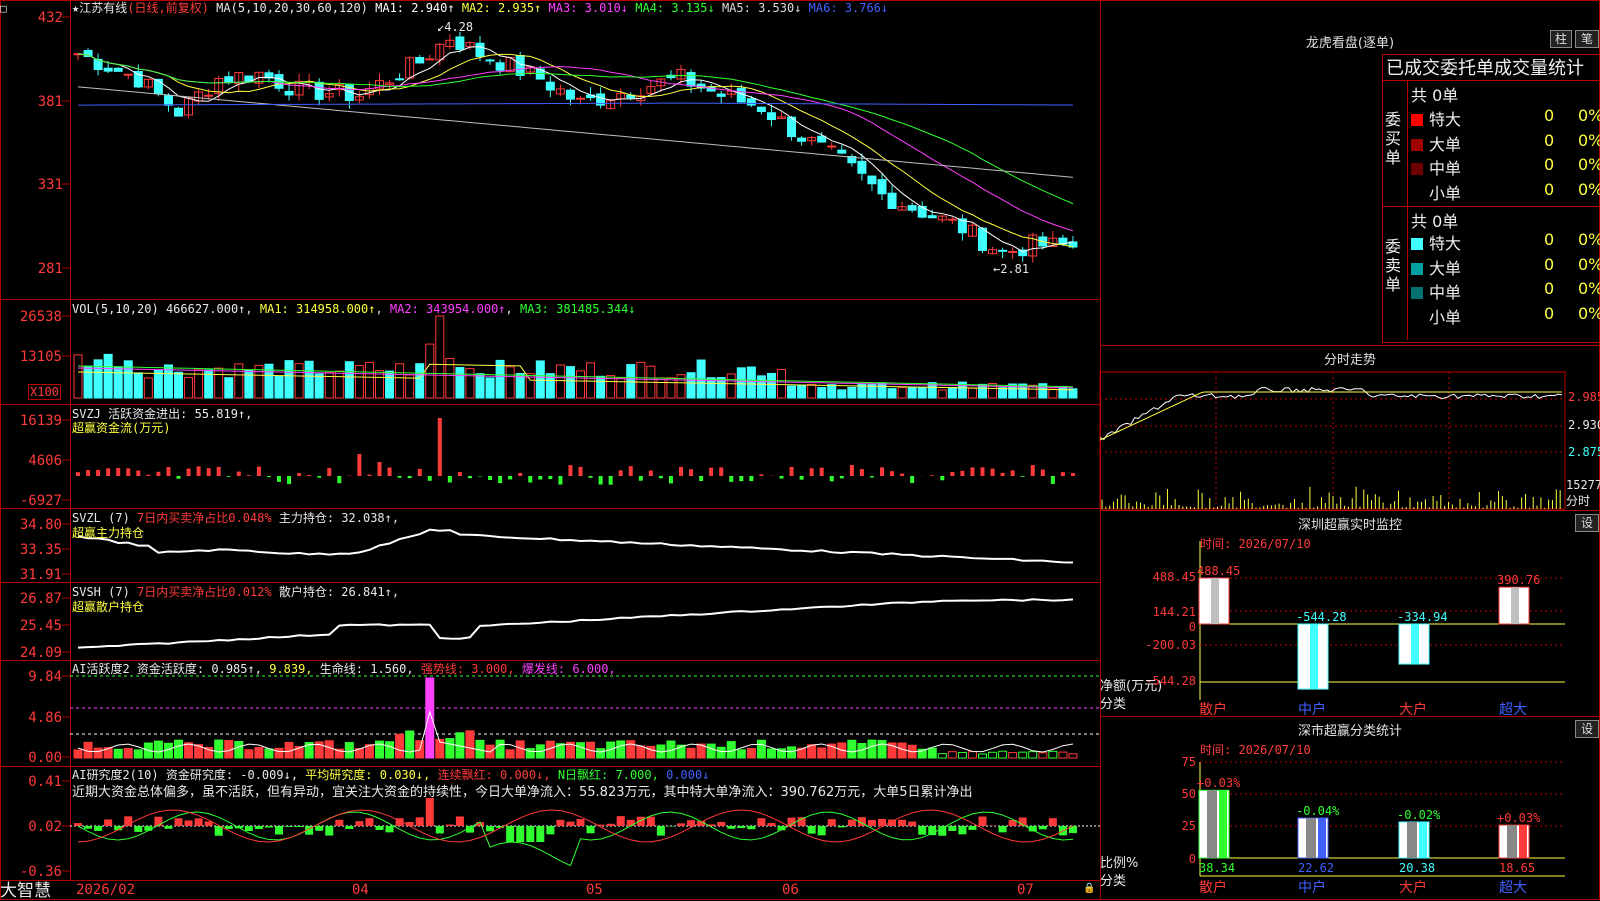  I want to click on classify-value-label: 22.62, so click(1316, 868).